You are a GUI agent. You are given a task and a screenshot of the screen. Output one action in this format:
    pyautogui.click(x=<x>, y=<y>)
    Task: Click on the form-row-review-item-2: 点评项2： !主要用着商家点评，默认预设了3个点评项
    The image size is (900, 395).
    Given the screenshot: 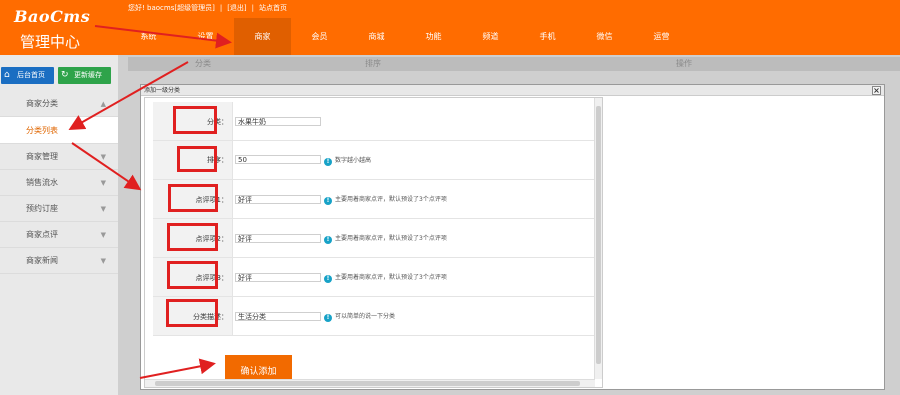 What is the action you would take?
    pyautogui.click(x=373, y=238)
    